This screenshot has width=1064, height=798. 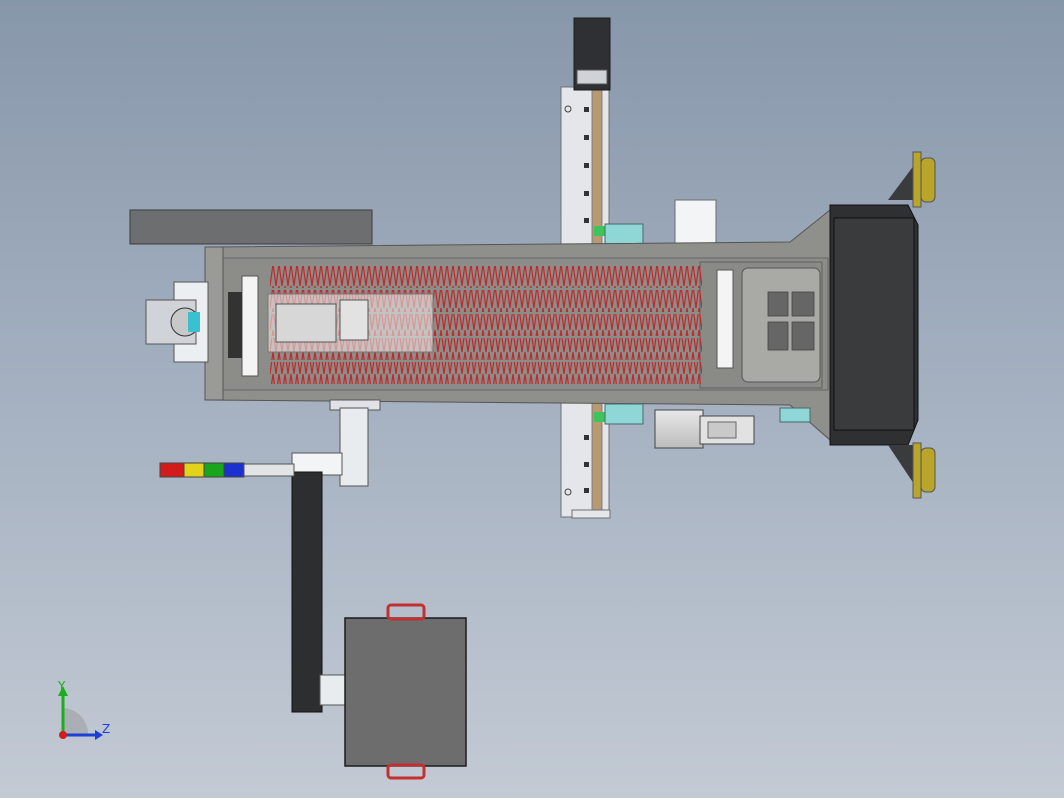 What do you see at coordinates (624, 234) in the screenshot?
I see `sensor-block-top` at bounding box center [624, 234].